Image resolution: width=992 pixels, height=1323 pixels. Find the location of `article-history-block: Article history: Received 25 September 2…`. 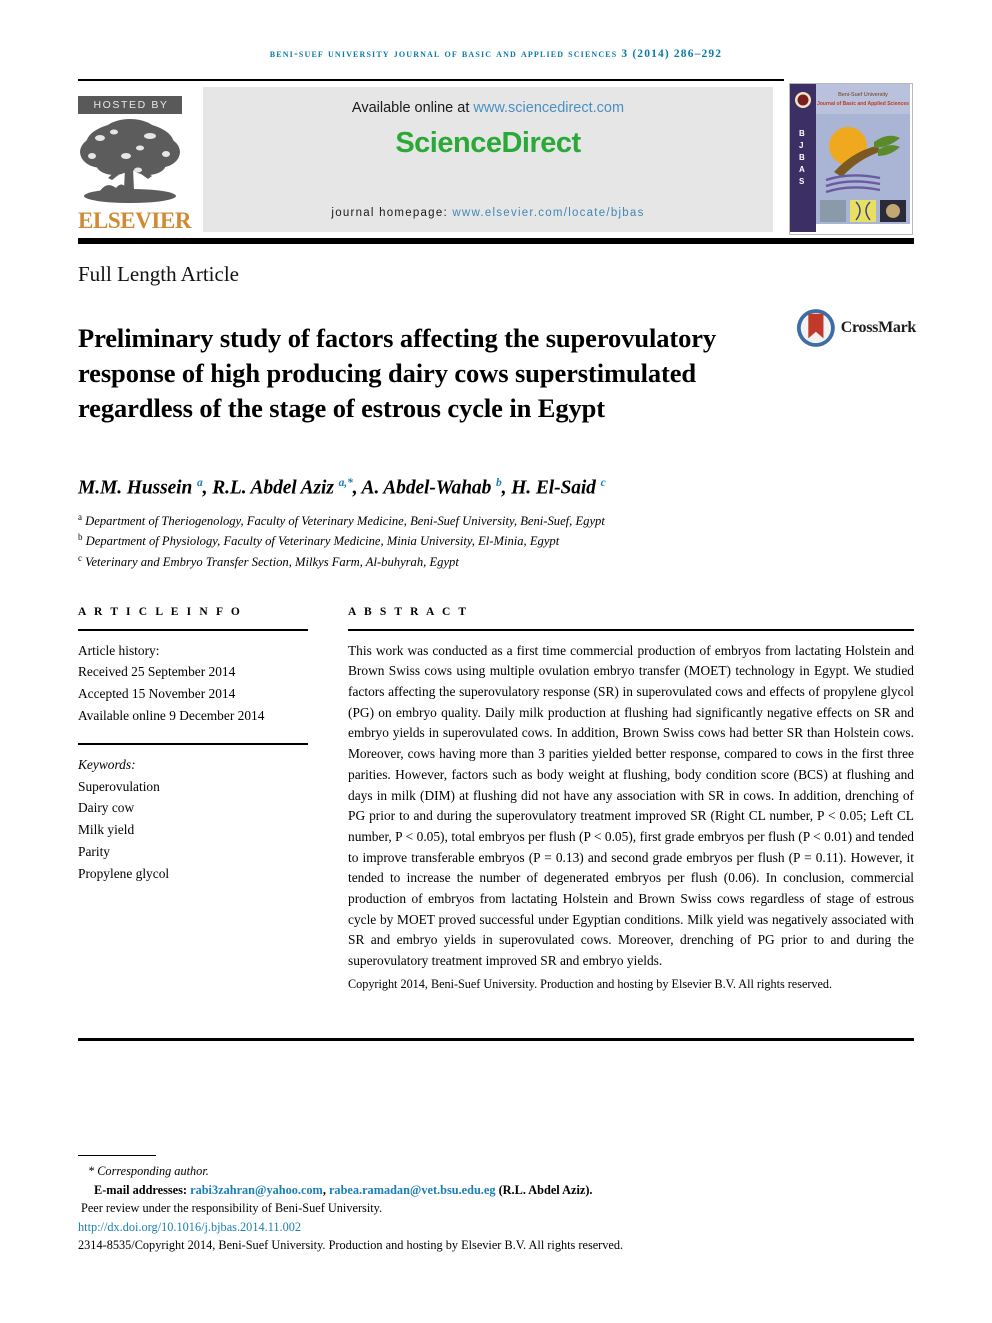

article-history-block: Article history: Received 25 September 2… is located at coordinates (193, 683).